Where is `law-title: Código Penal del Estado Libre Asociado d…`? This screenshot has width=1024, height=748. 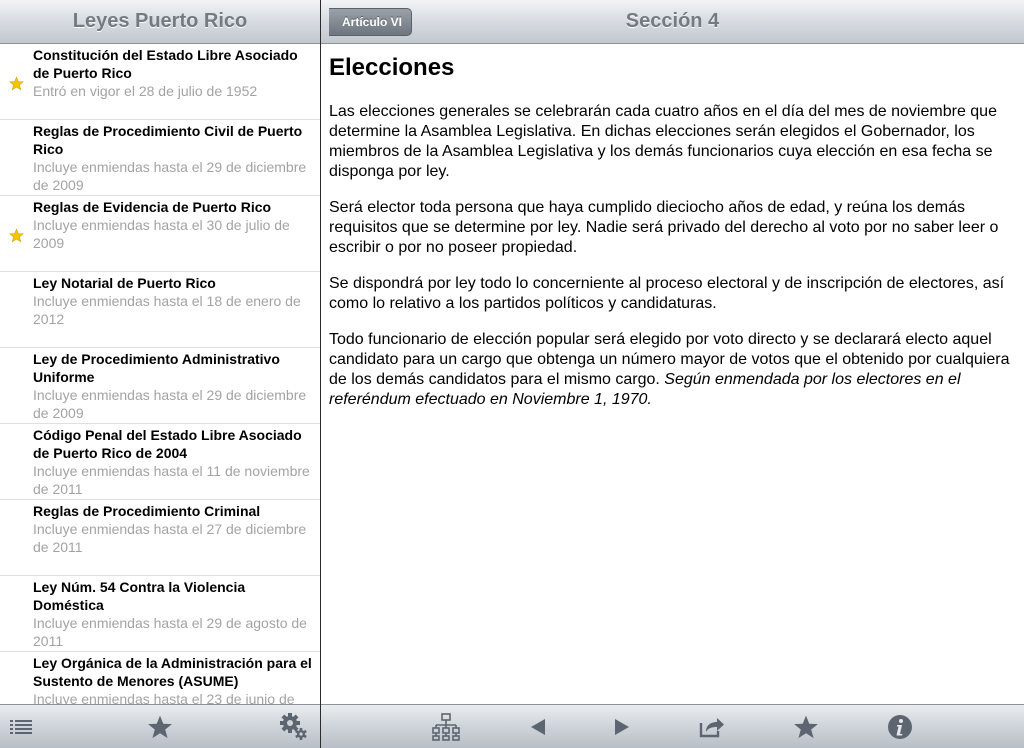
law-title: Código Penal del Estado Libre Asociado d… is located at coordinates (167, 444).